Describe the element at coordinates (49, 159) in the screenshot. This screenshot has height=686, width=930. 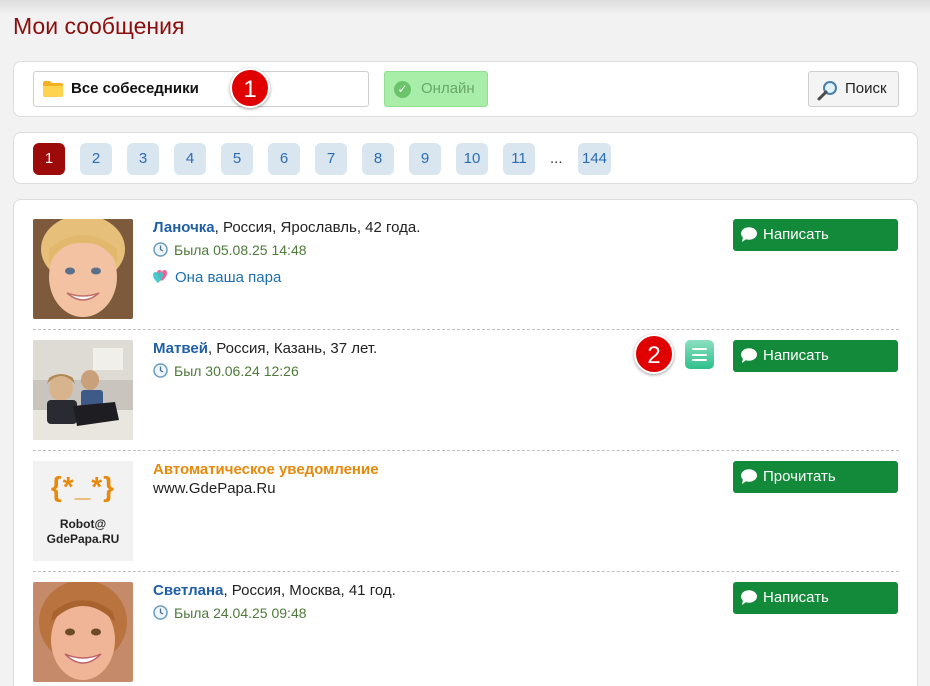
I see `page-1: 1` at that location.